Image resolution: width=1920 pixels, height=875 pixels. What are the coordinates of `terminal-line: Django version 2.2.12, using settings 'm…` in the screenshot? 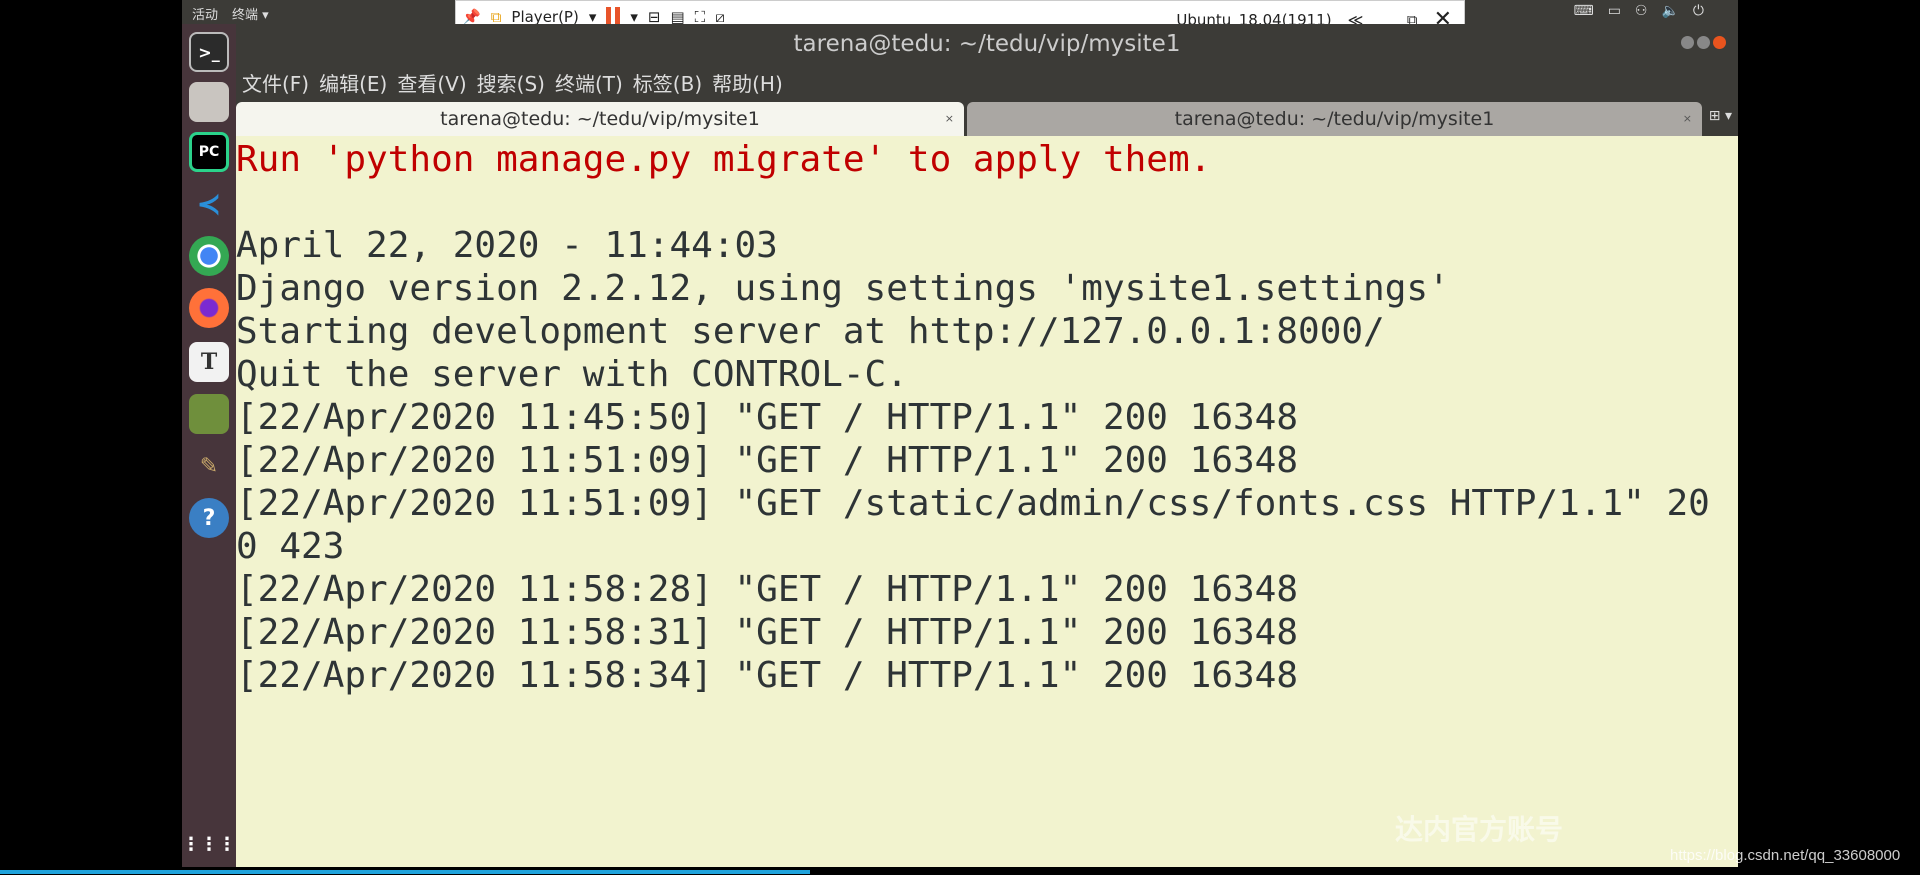 It's located at (843, 288).